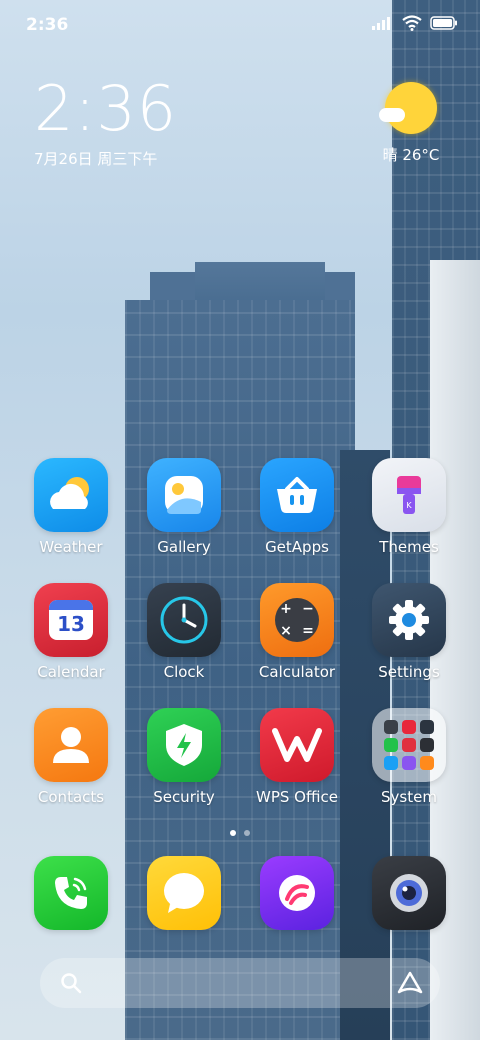 The image size is (480, 1040). What do you see at coordinates (71, 495) in the screenshot?
I see `weather-app-icon` at bounding box center [71, 495].